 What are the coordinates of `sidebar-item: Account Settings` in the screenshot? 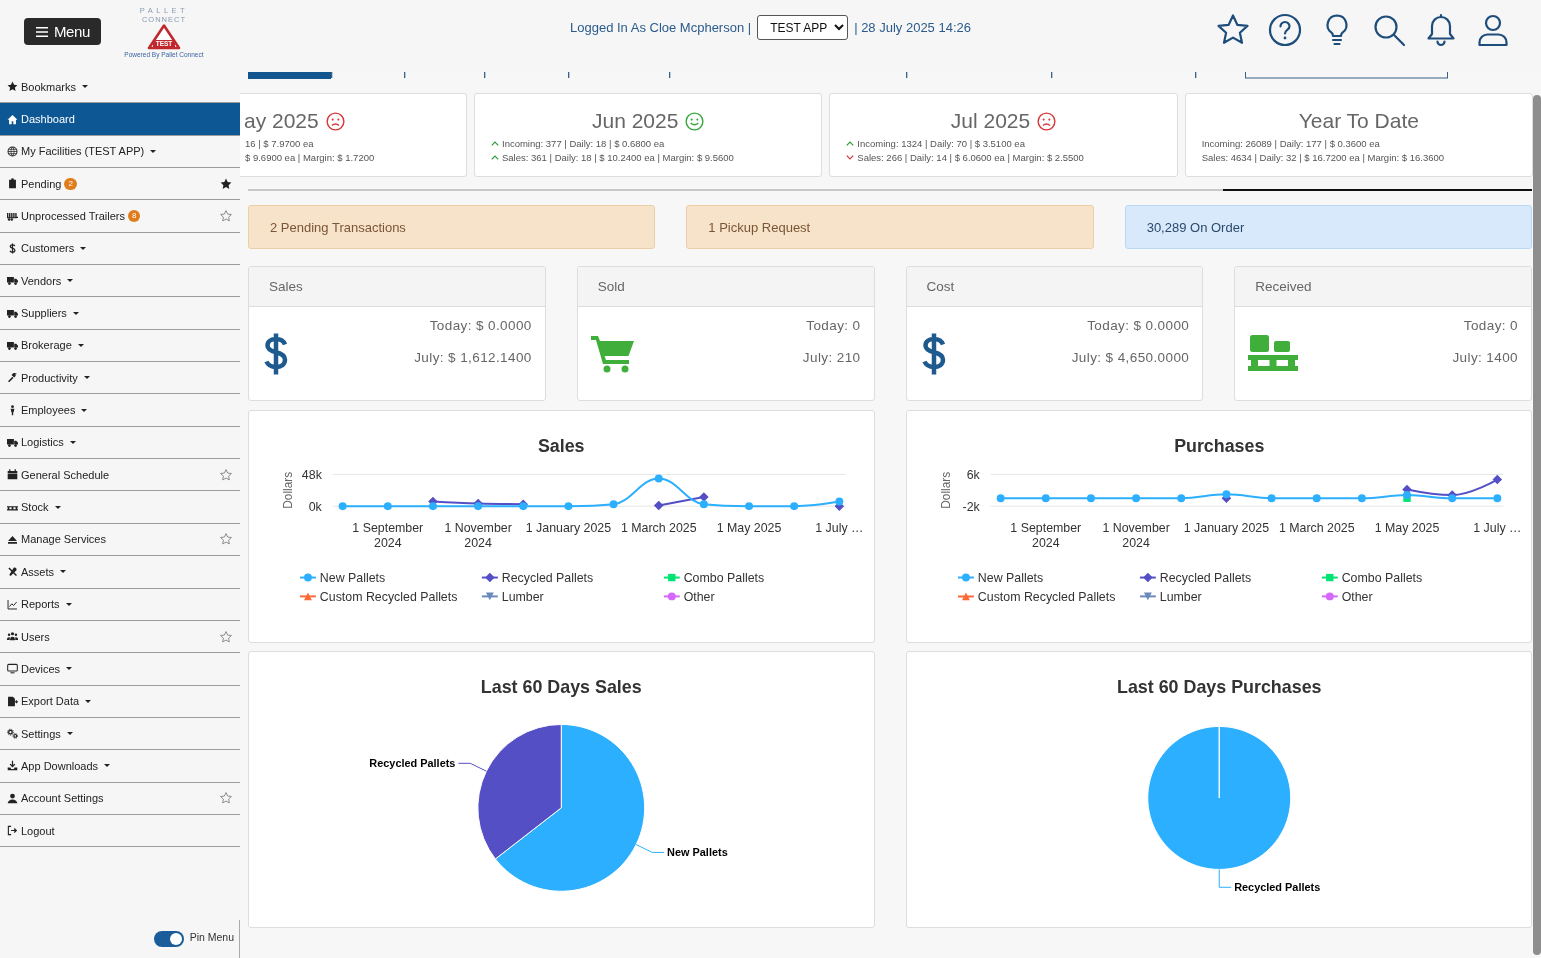 It's located at (120, 798).